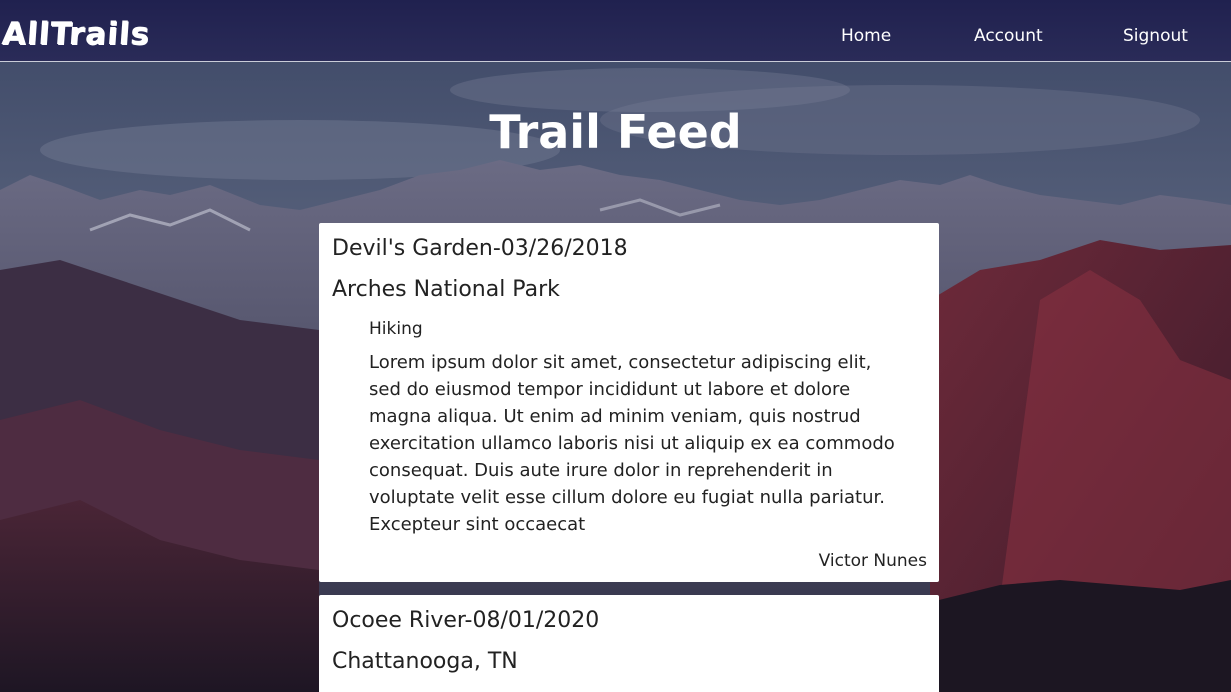 Image resolution: width=1231 pixels, height=692 pixels. I want to click on page-title: Trail Feed, so click(615, 132).